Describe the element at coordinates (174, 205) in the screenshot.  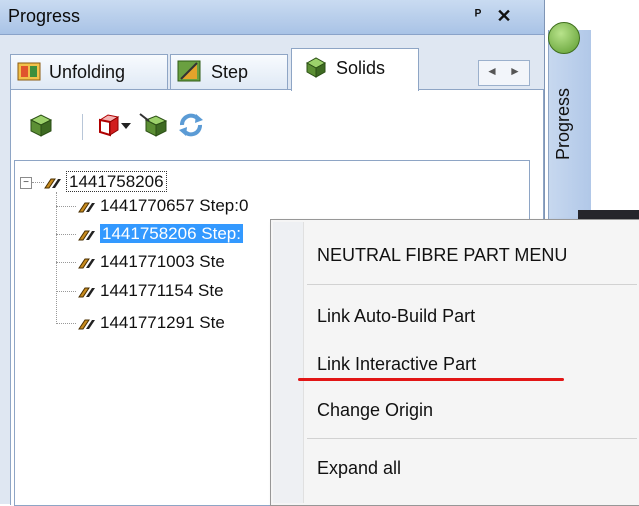
I see `tree-node-label: 1441770657 Step:0` at that location.